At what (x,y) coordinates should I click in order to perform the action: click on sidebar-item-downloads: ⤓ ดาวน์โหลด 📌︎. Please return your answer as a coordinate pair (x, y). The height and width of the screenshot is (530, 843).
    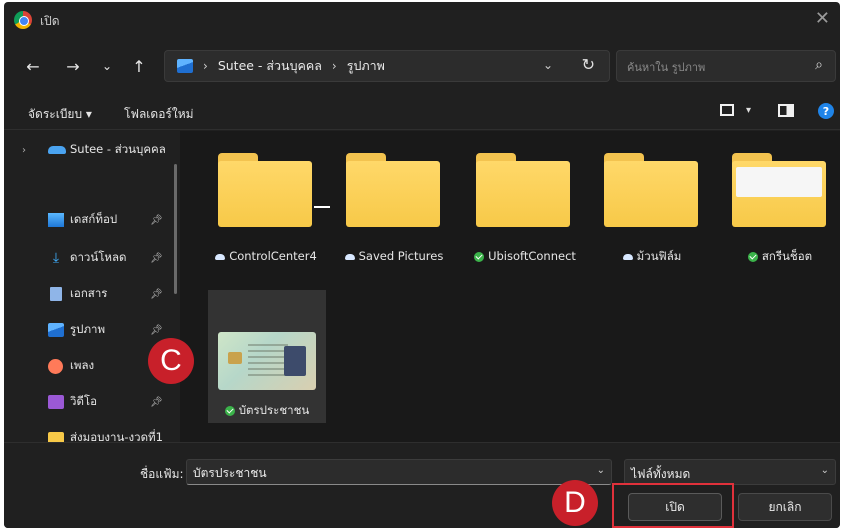
    Looking at the image, I should click on (88, 258).